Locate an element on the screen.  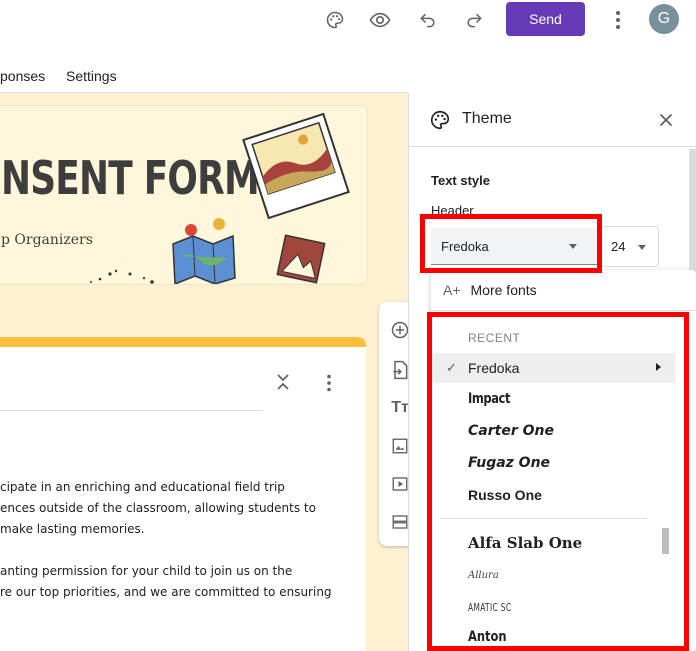
preview-eye-icon is located at coordinates (380, 20).